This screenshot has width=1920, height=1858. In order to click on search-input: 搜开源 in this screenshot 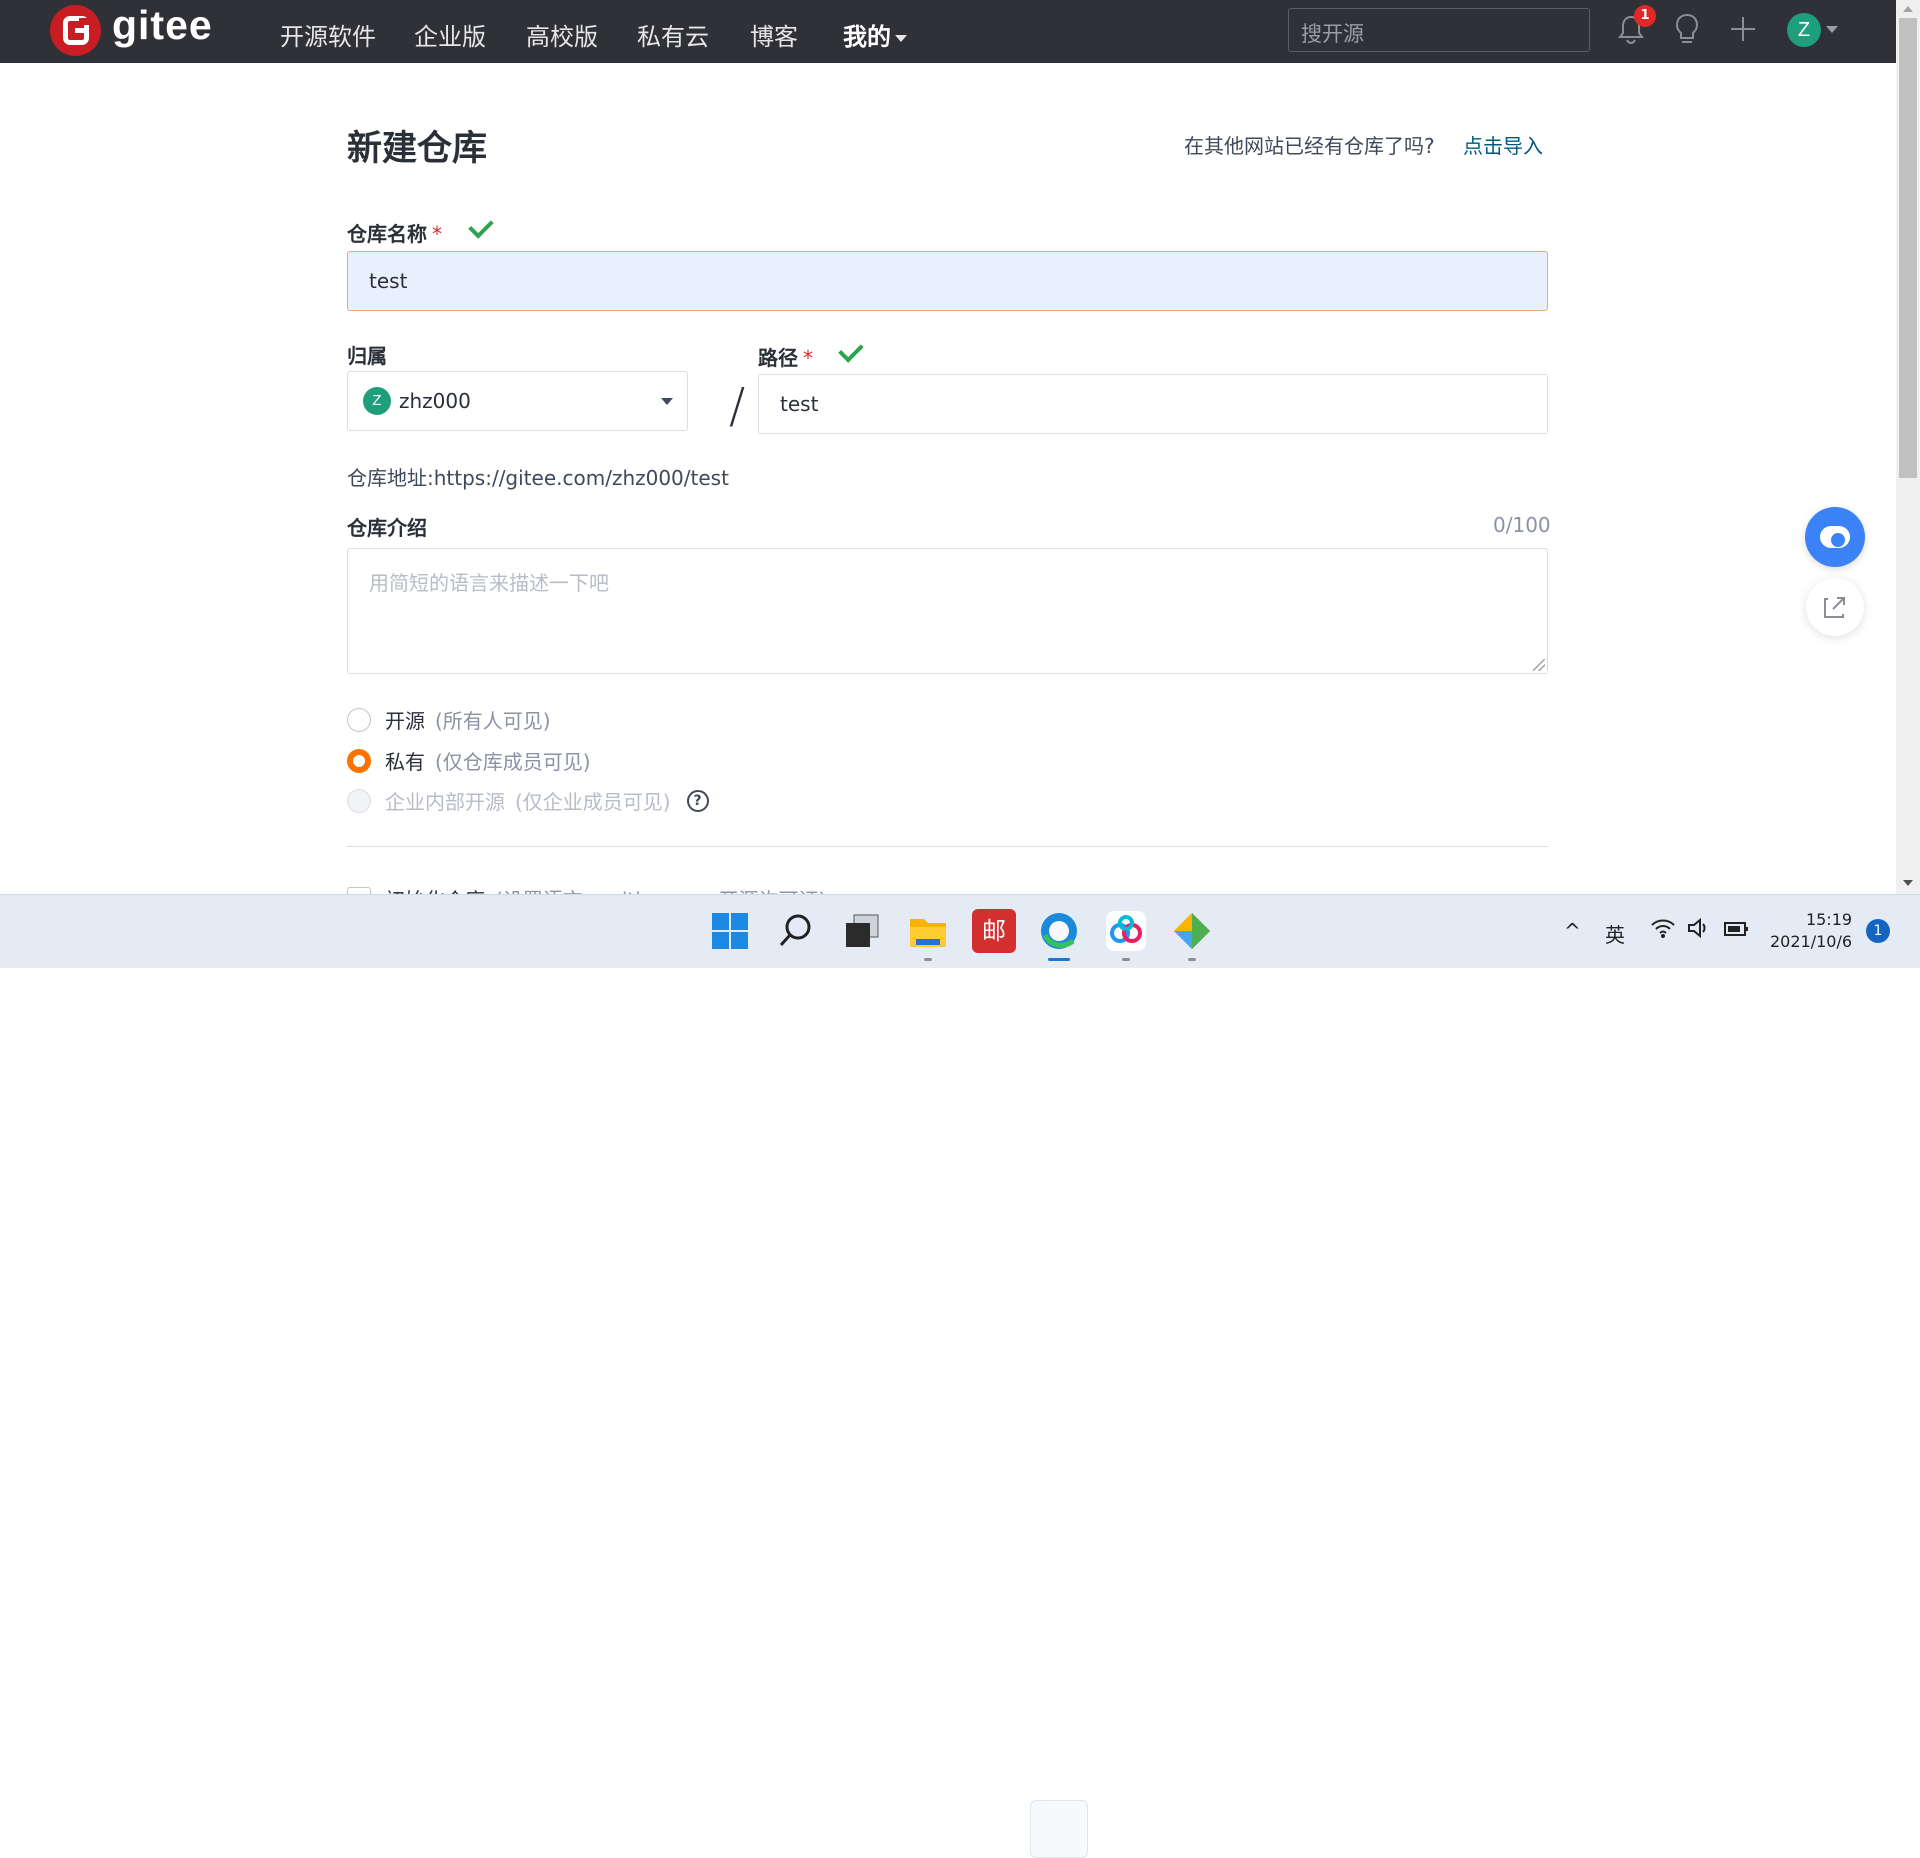, I will do `click(1439, 30)`.